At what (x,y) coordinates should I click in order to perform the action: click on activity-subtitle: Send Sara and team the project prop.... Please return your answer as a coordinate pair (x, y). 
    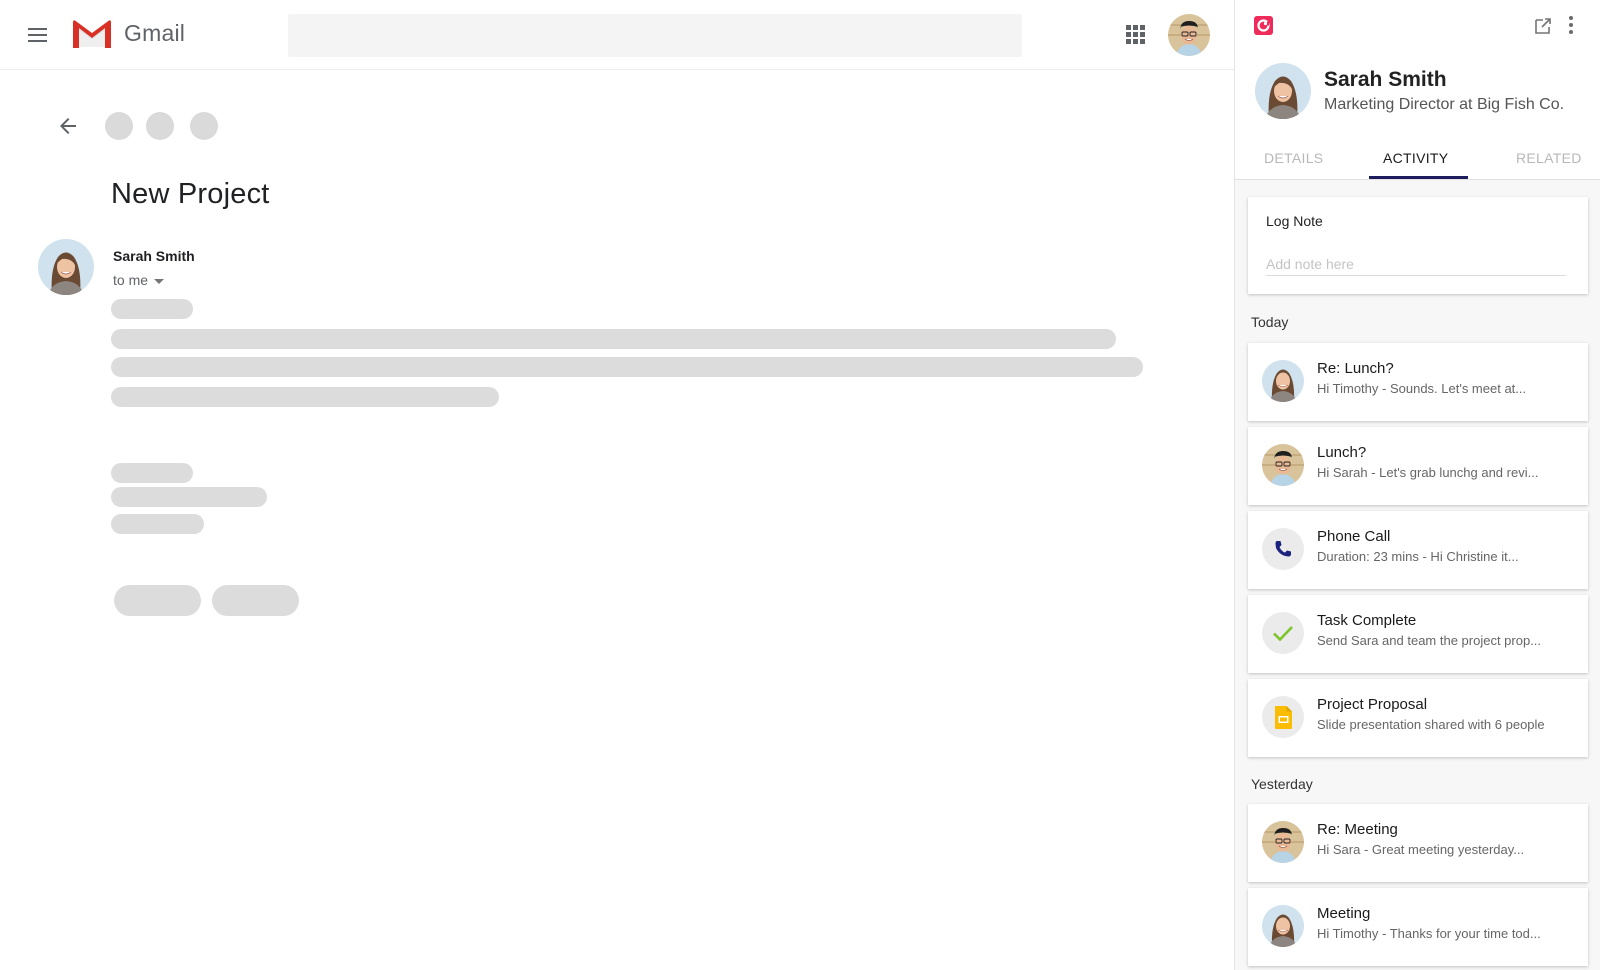
    Looking at the image, I should click on (1429, 640).